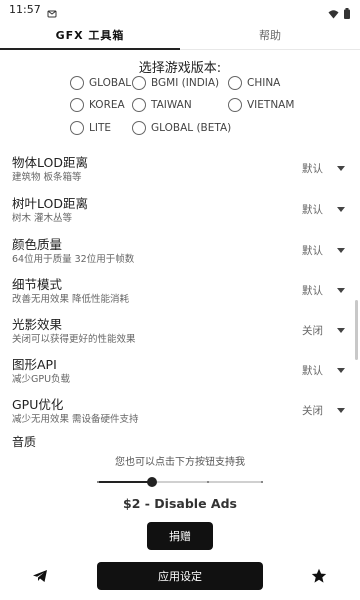 Image resolution: width=360 pixels, height=600 pixels. What do you see at coordinates (175, 172) in the screenshot?
I see `setting-object-lod-distance: 物体LOD距离 建筑物 板条箱等 默认` at bounding box center [175, 172].